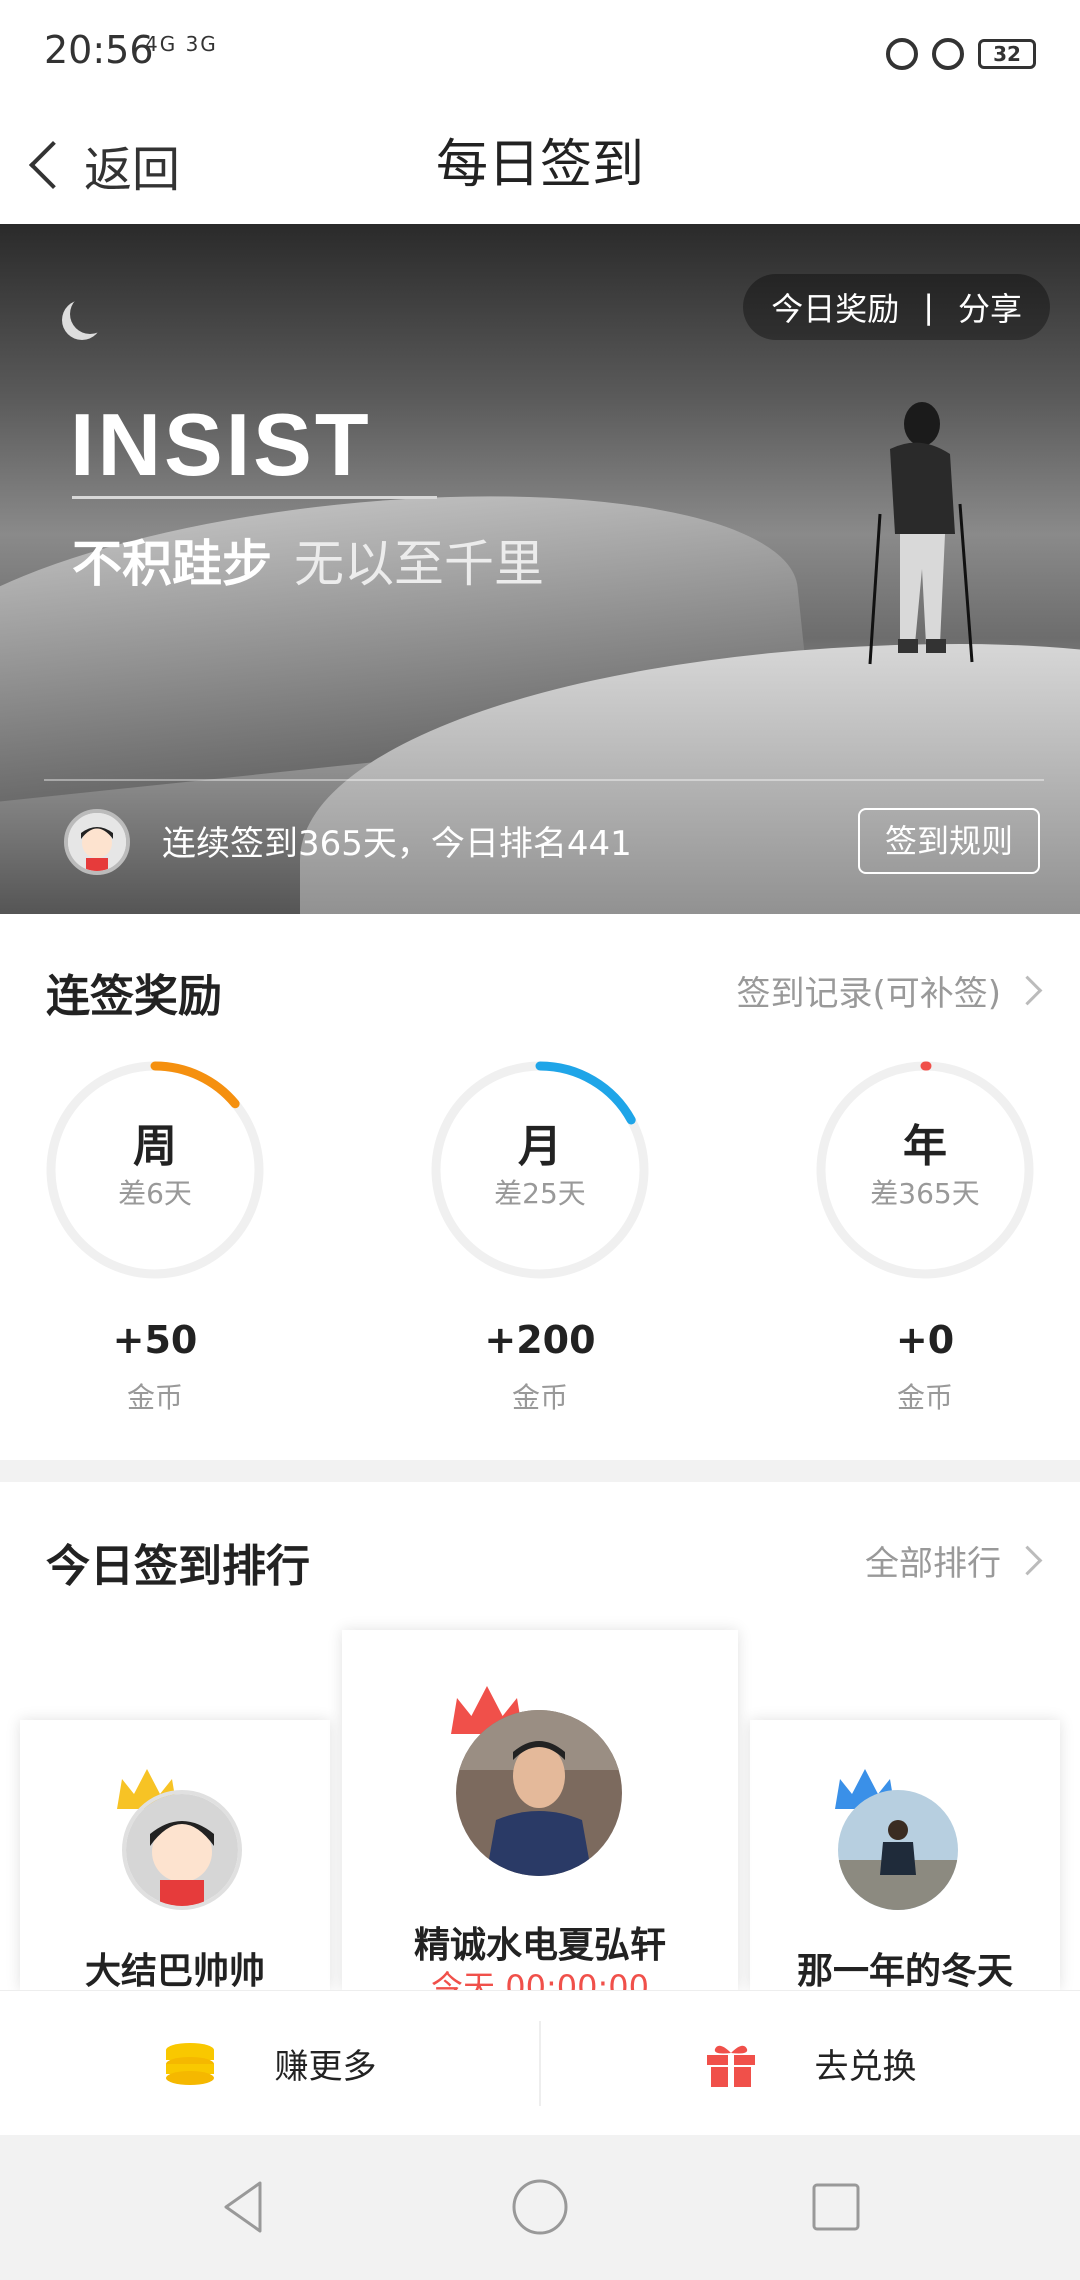 This screenshot has width=1080, height=2280. What do you see at coordinates (181, 44) in the screenshot?
I see `signal-icon: 4G 3G` at bounding box center [181, 44].